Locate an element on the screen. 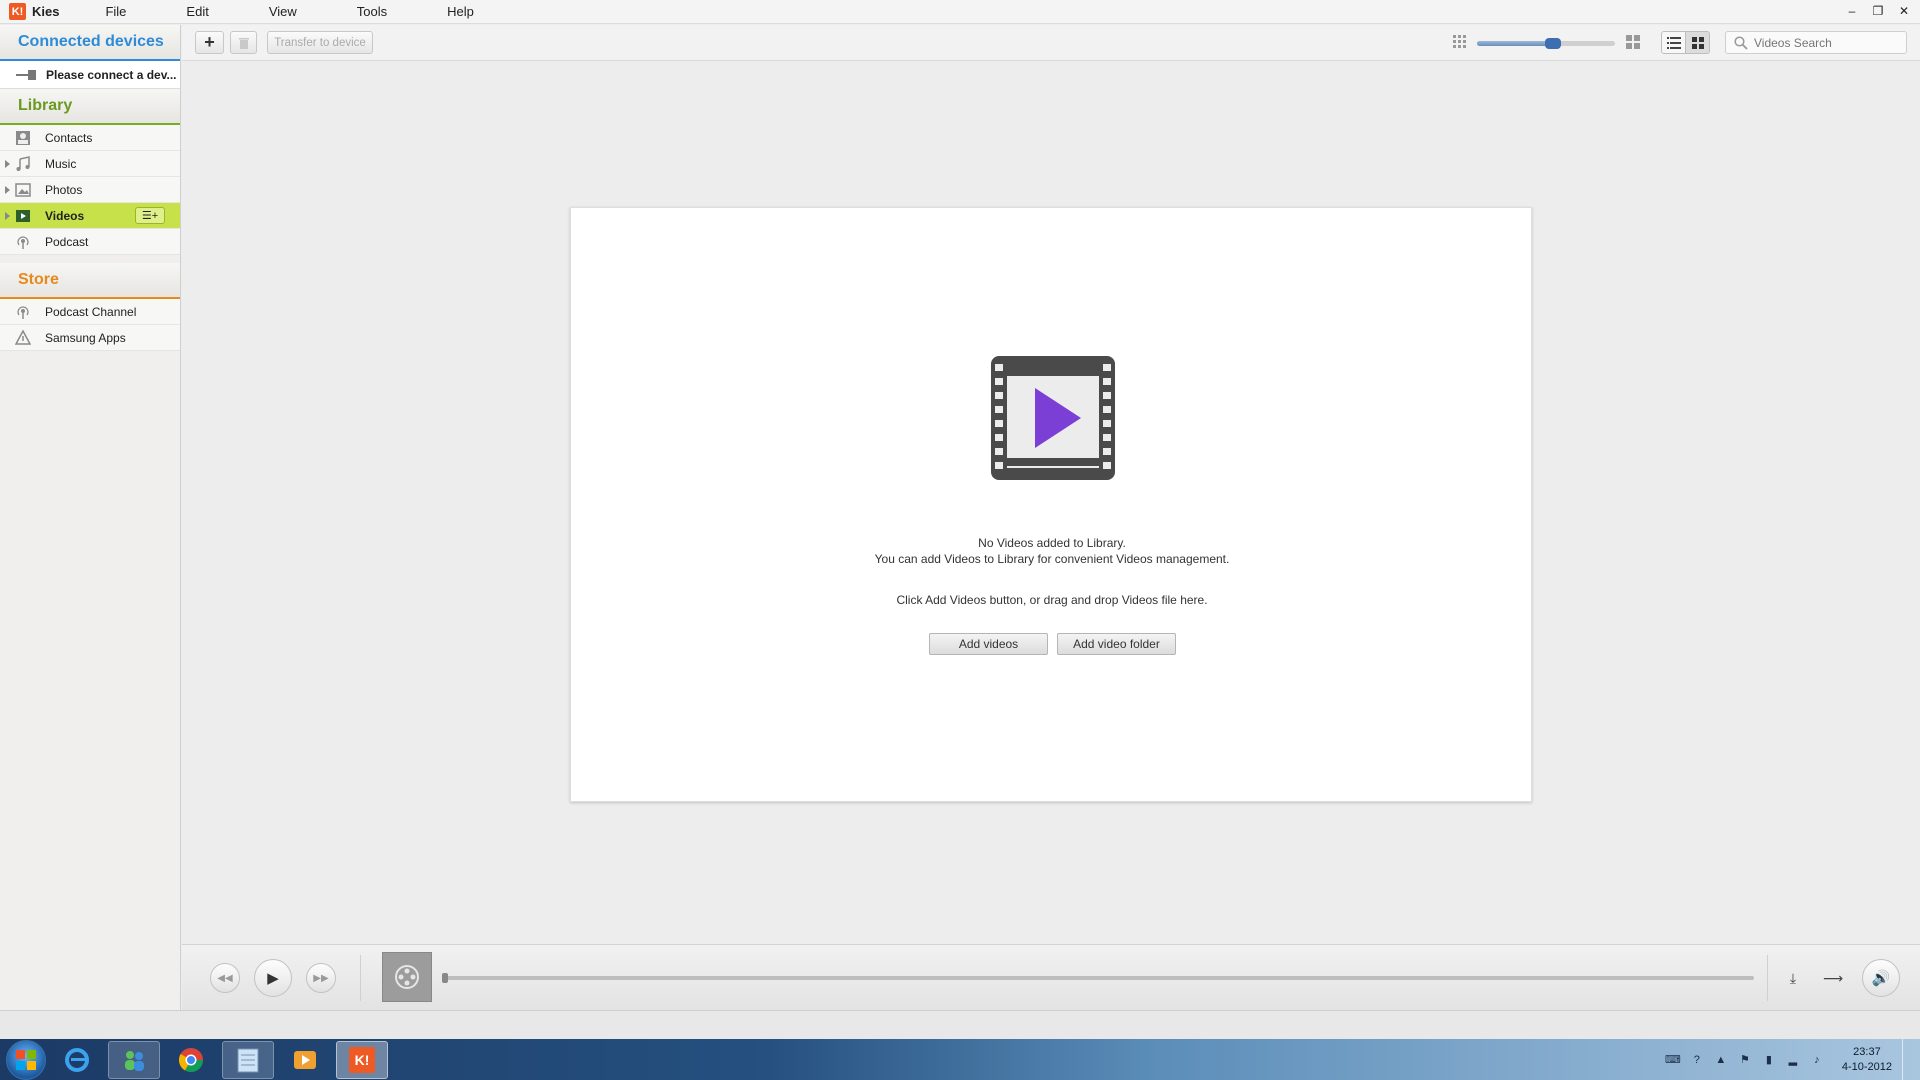  sidebar-item-podcast-channel: Podcast Channel is located at coordinates (90, 312).